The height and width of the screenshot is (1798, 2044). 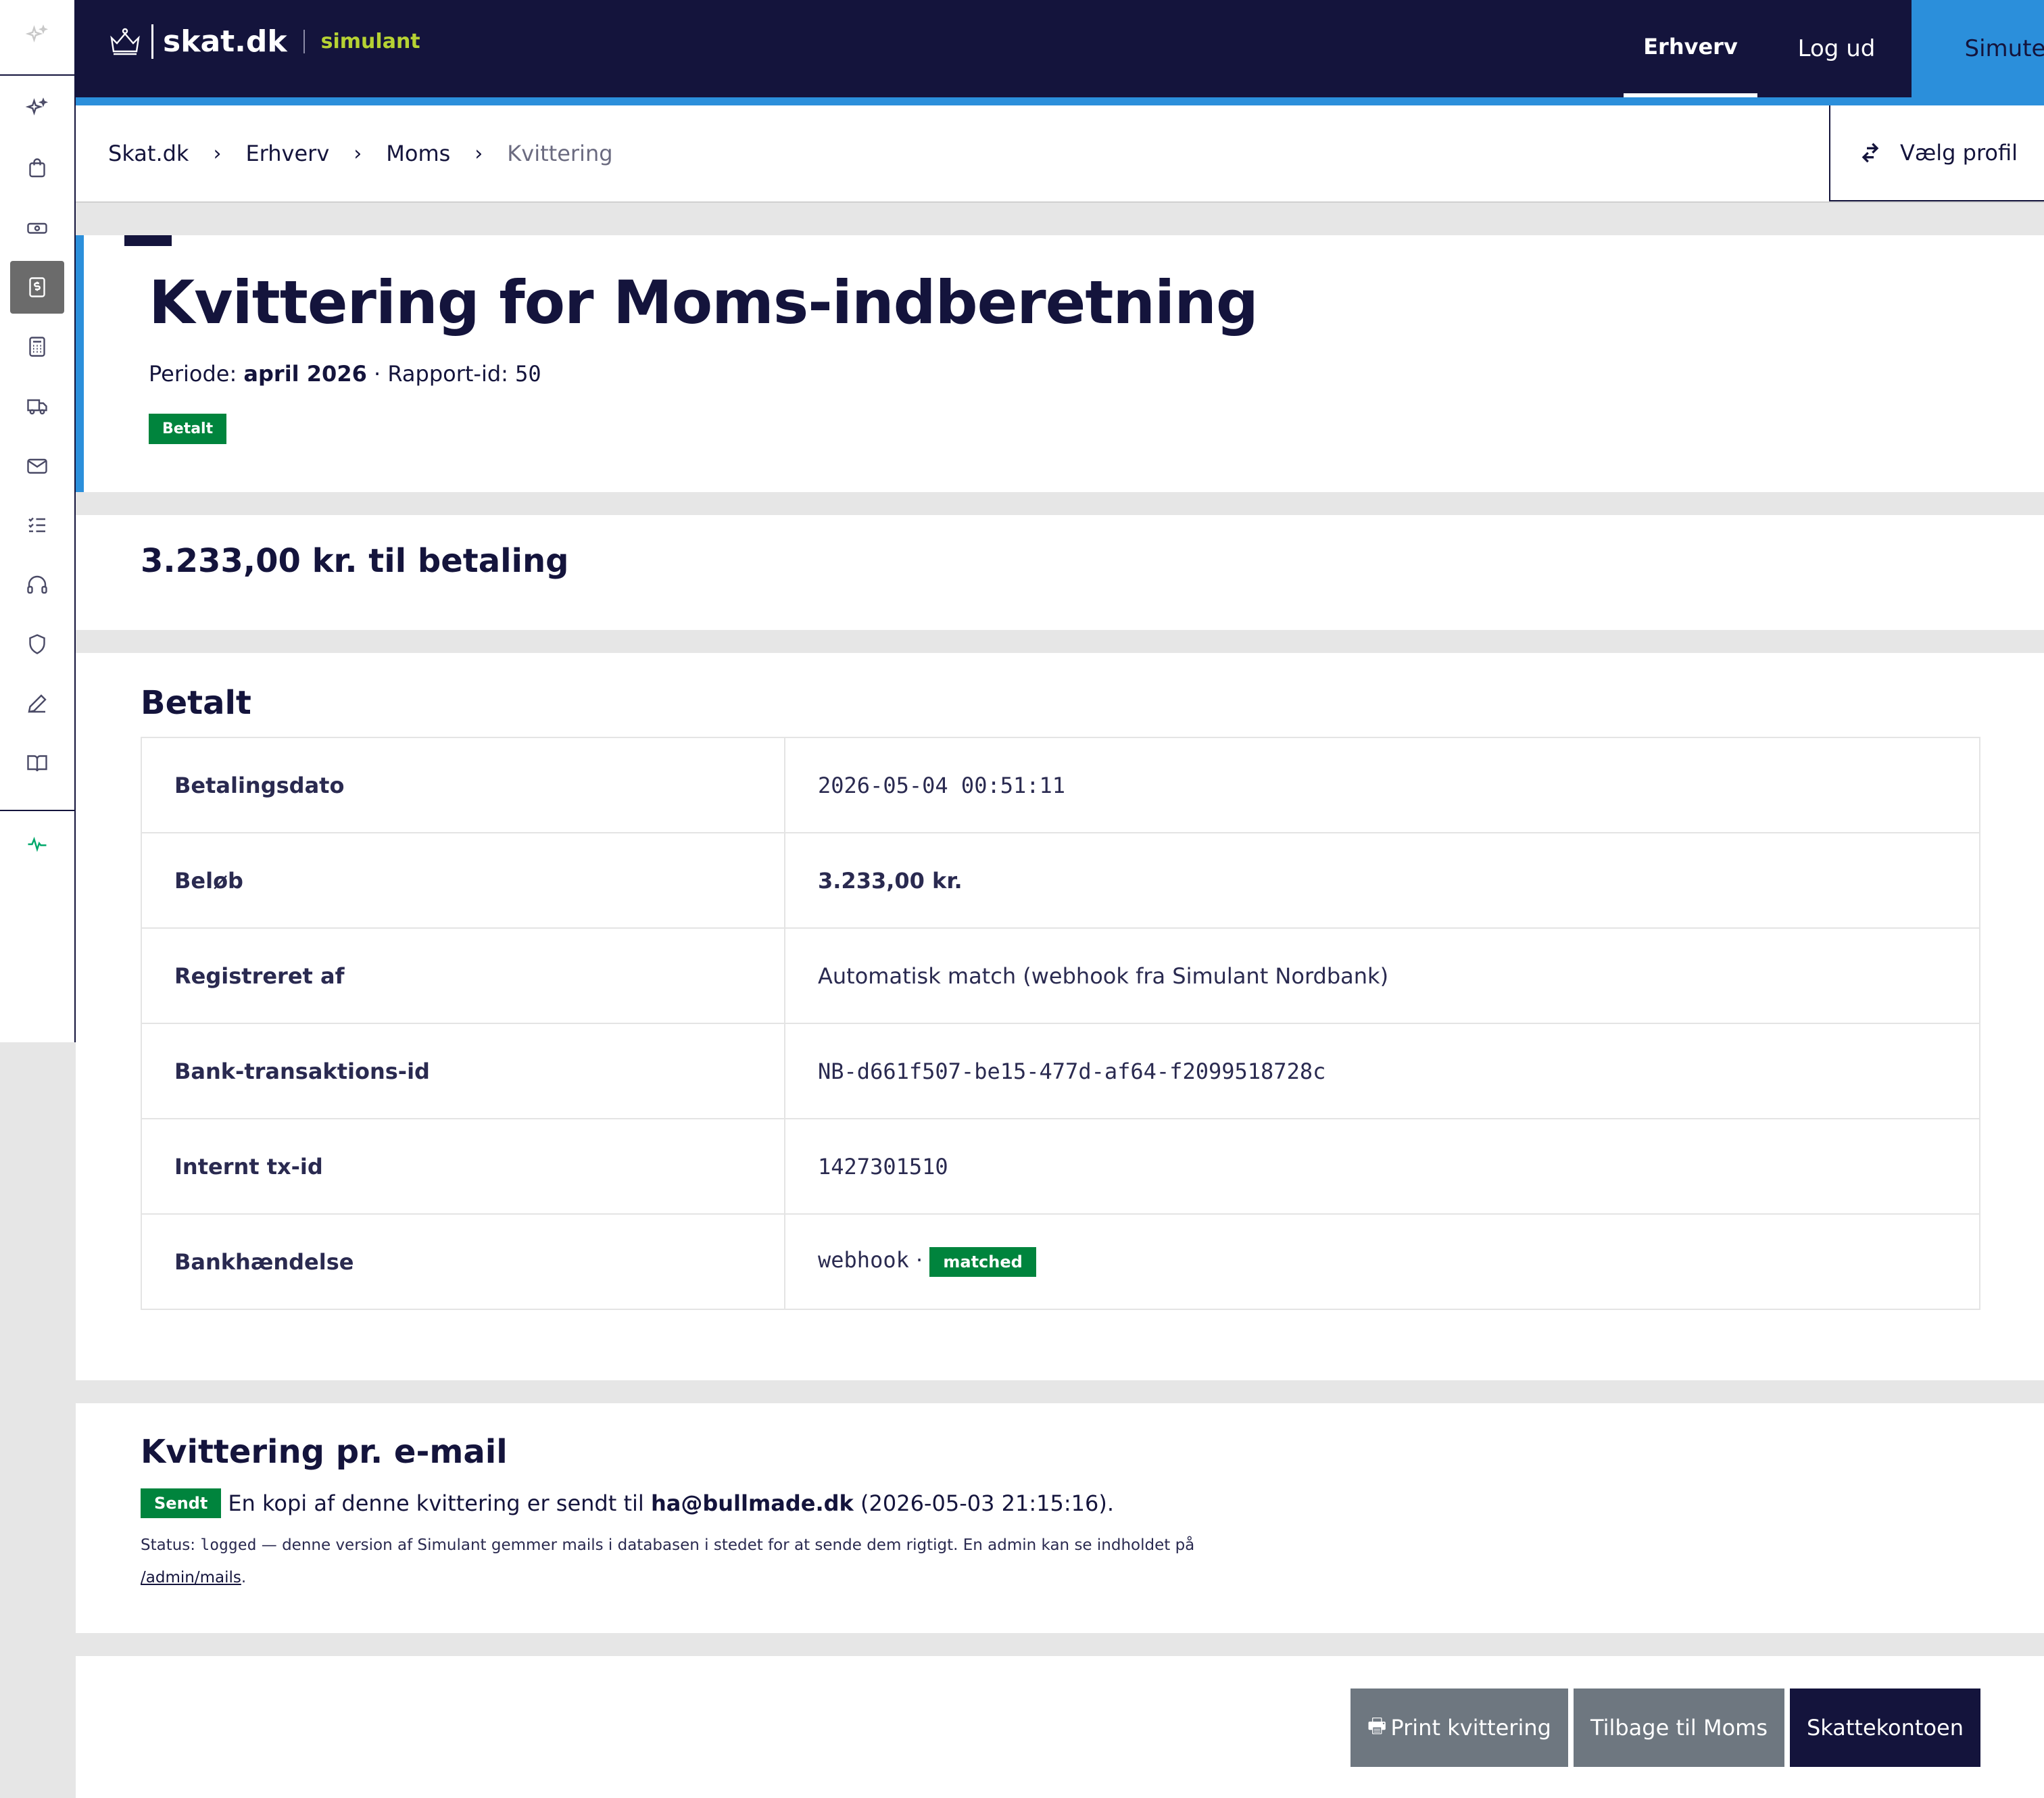 I want to click on simutest-button: Simutest, so click(x=1978, y=49).